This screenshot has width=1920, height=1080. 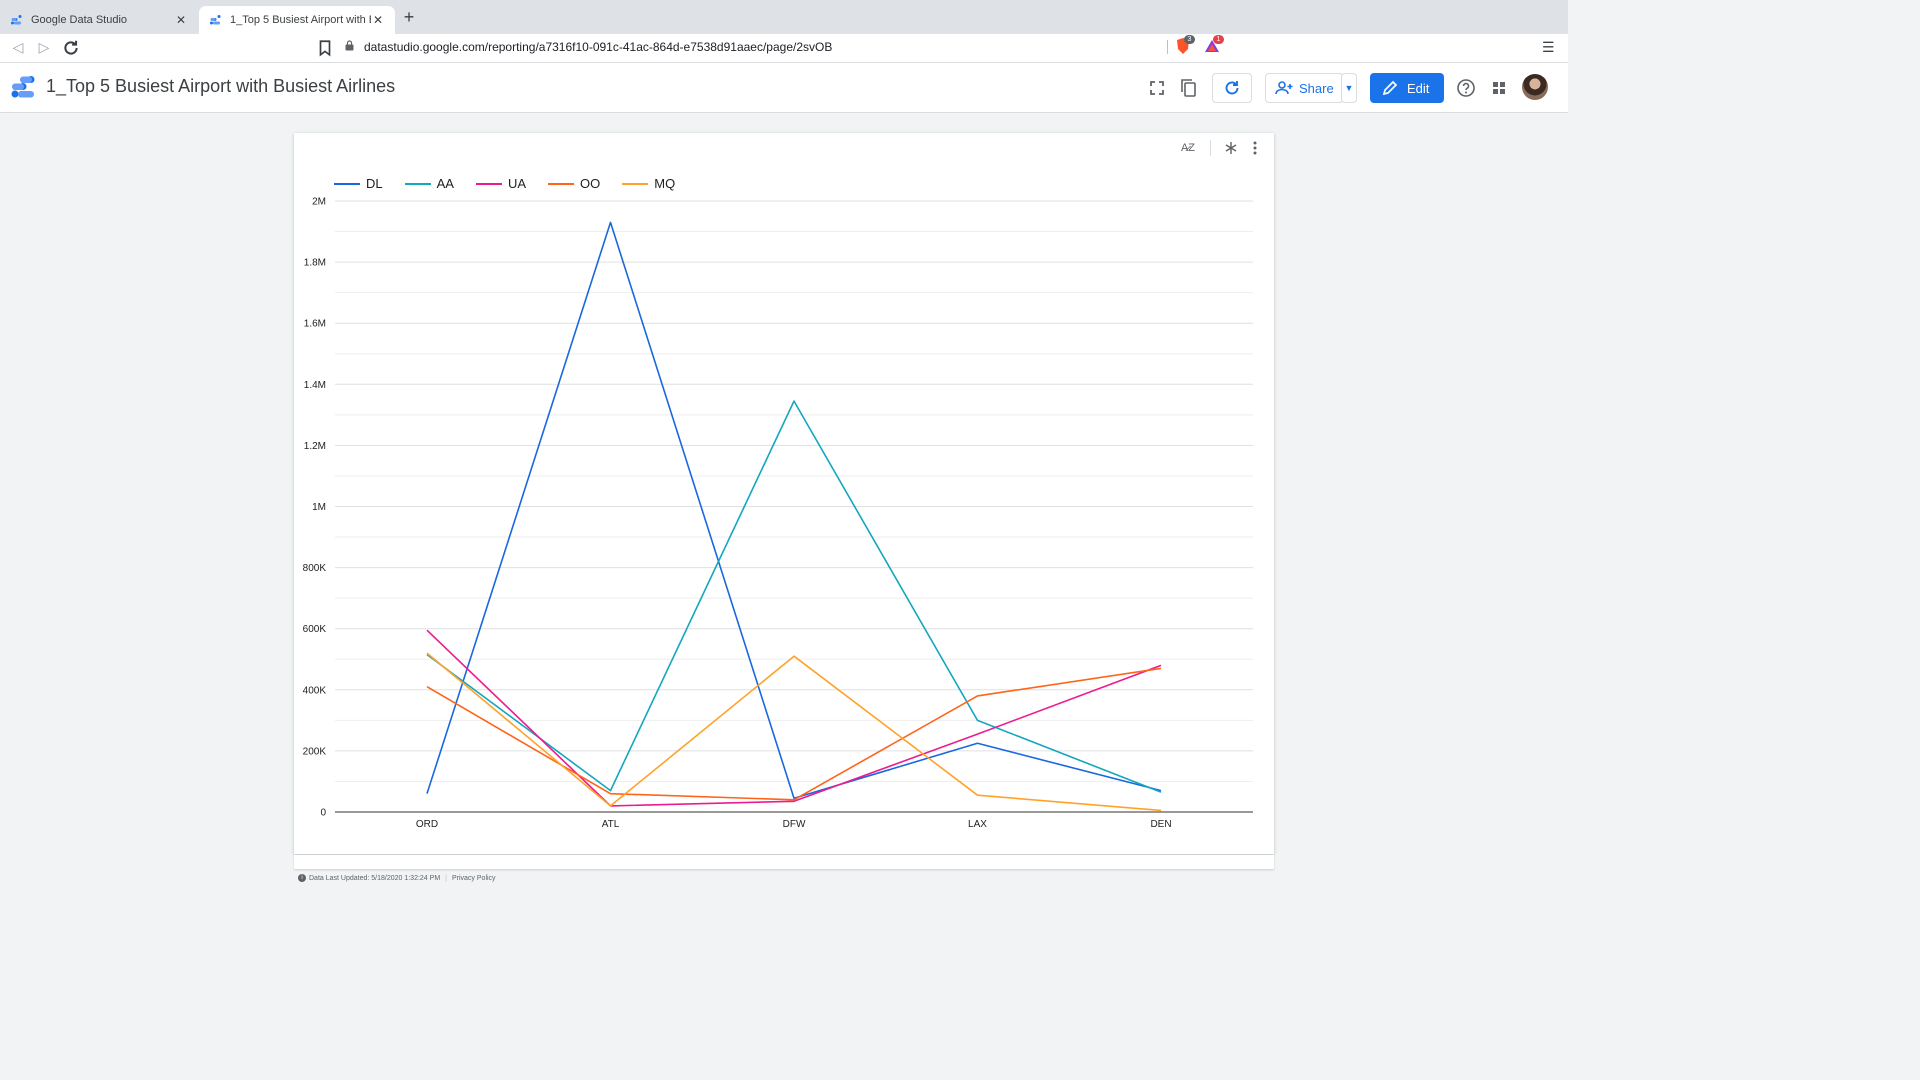 I want to click on y-tick-label: 800K, so click(x=315, y=568).